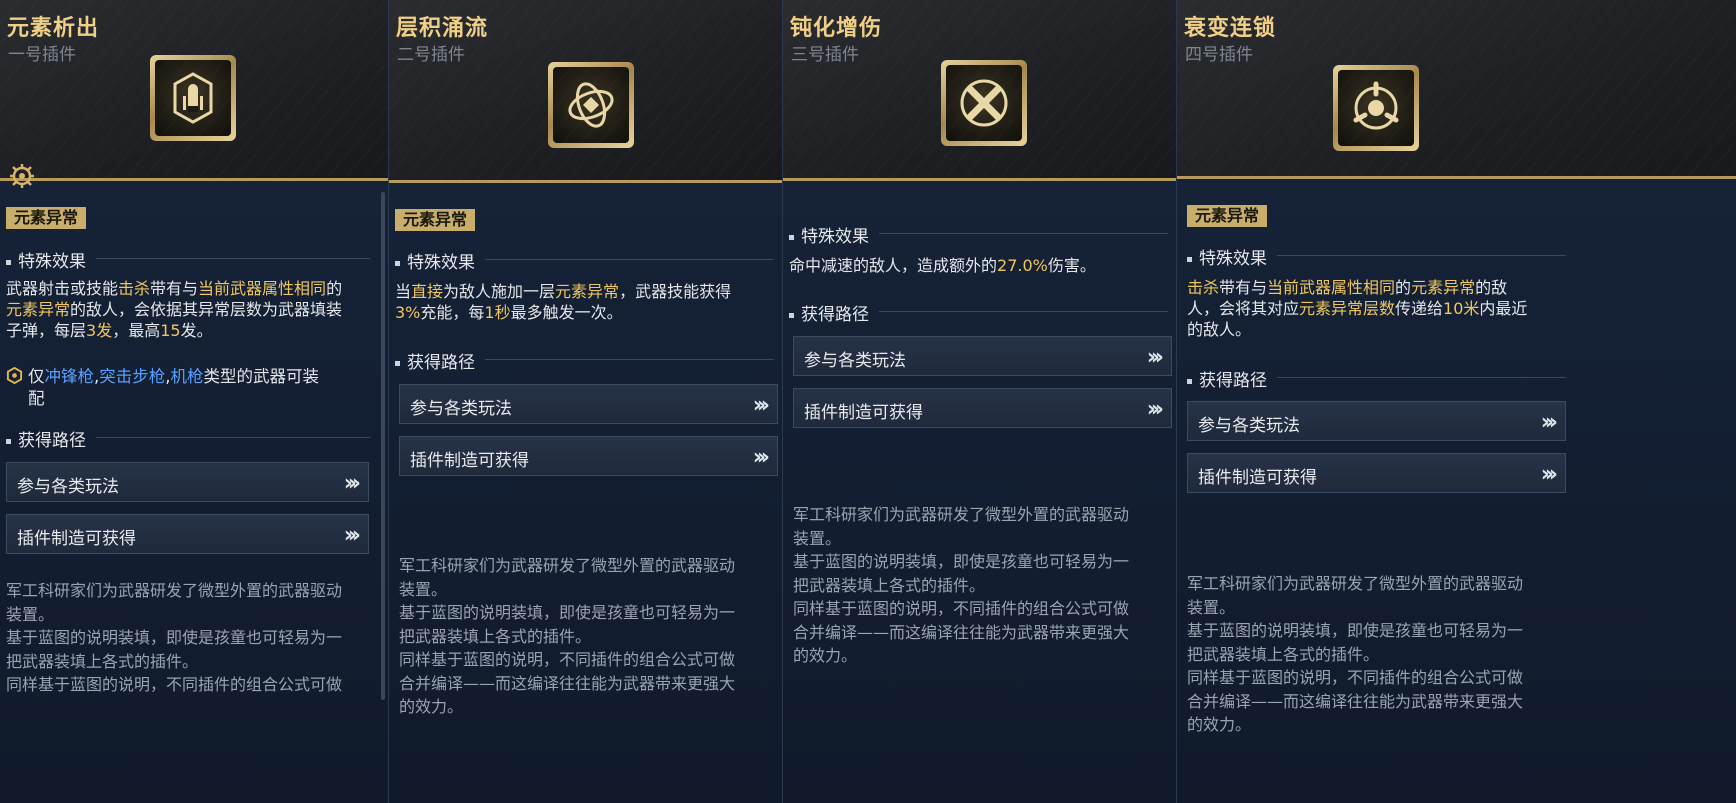  I want to click on plugin-subtitle: 二号插件, so click(431, 55).